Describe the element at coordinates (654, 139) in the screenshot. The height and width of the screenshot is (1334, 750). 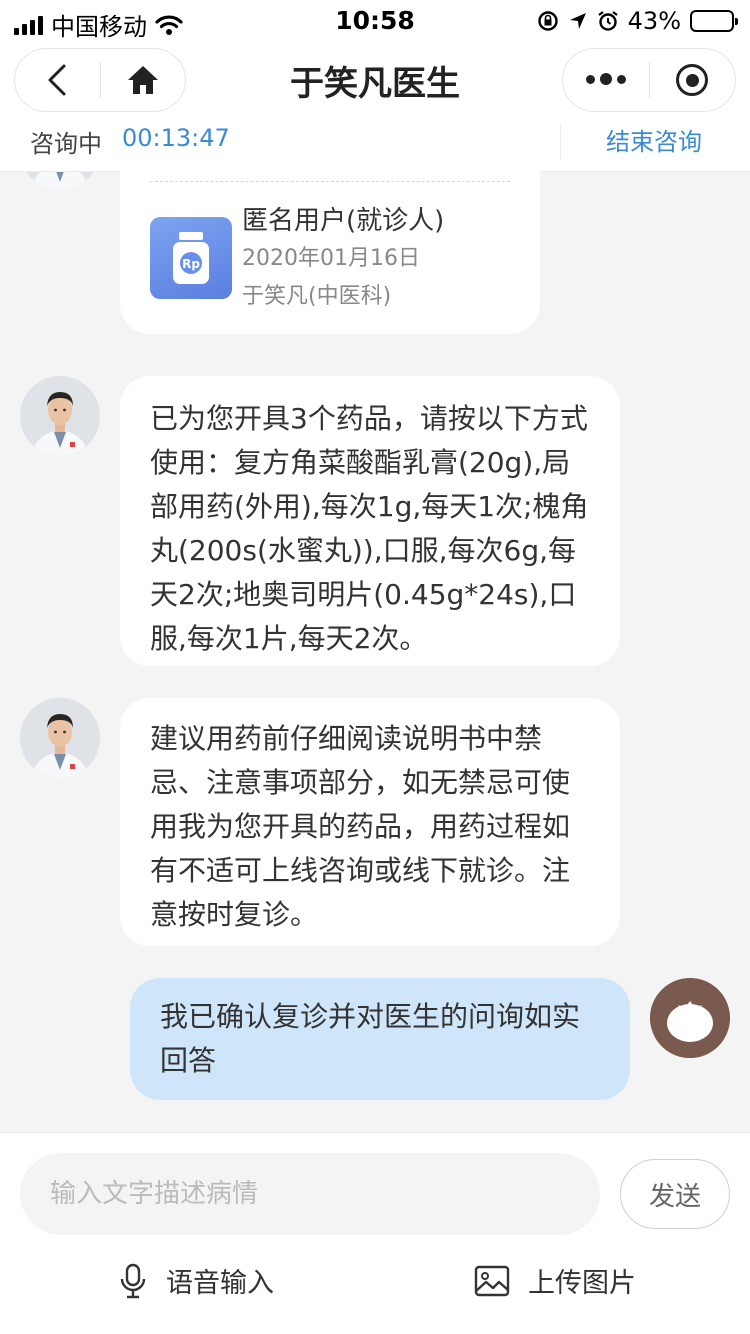
I see `end-consult-button: 结束咨询` at that location.